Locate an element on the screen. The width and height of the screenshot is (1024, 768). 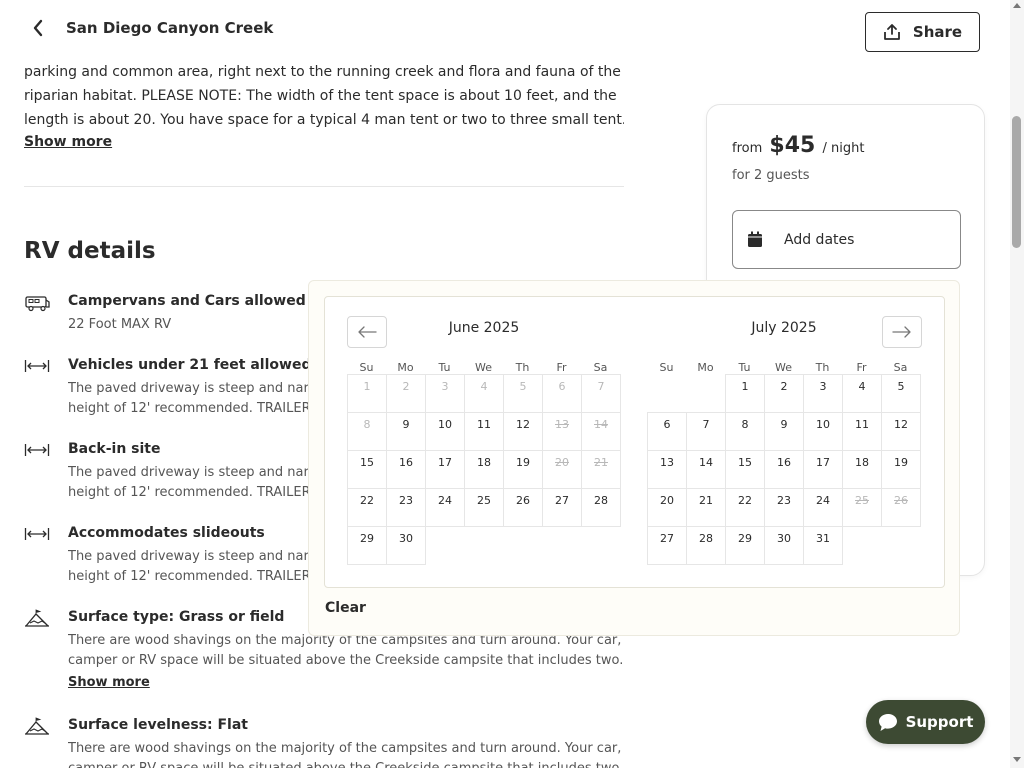
chevron-left-icon is located at coordinates (38, 28).